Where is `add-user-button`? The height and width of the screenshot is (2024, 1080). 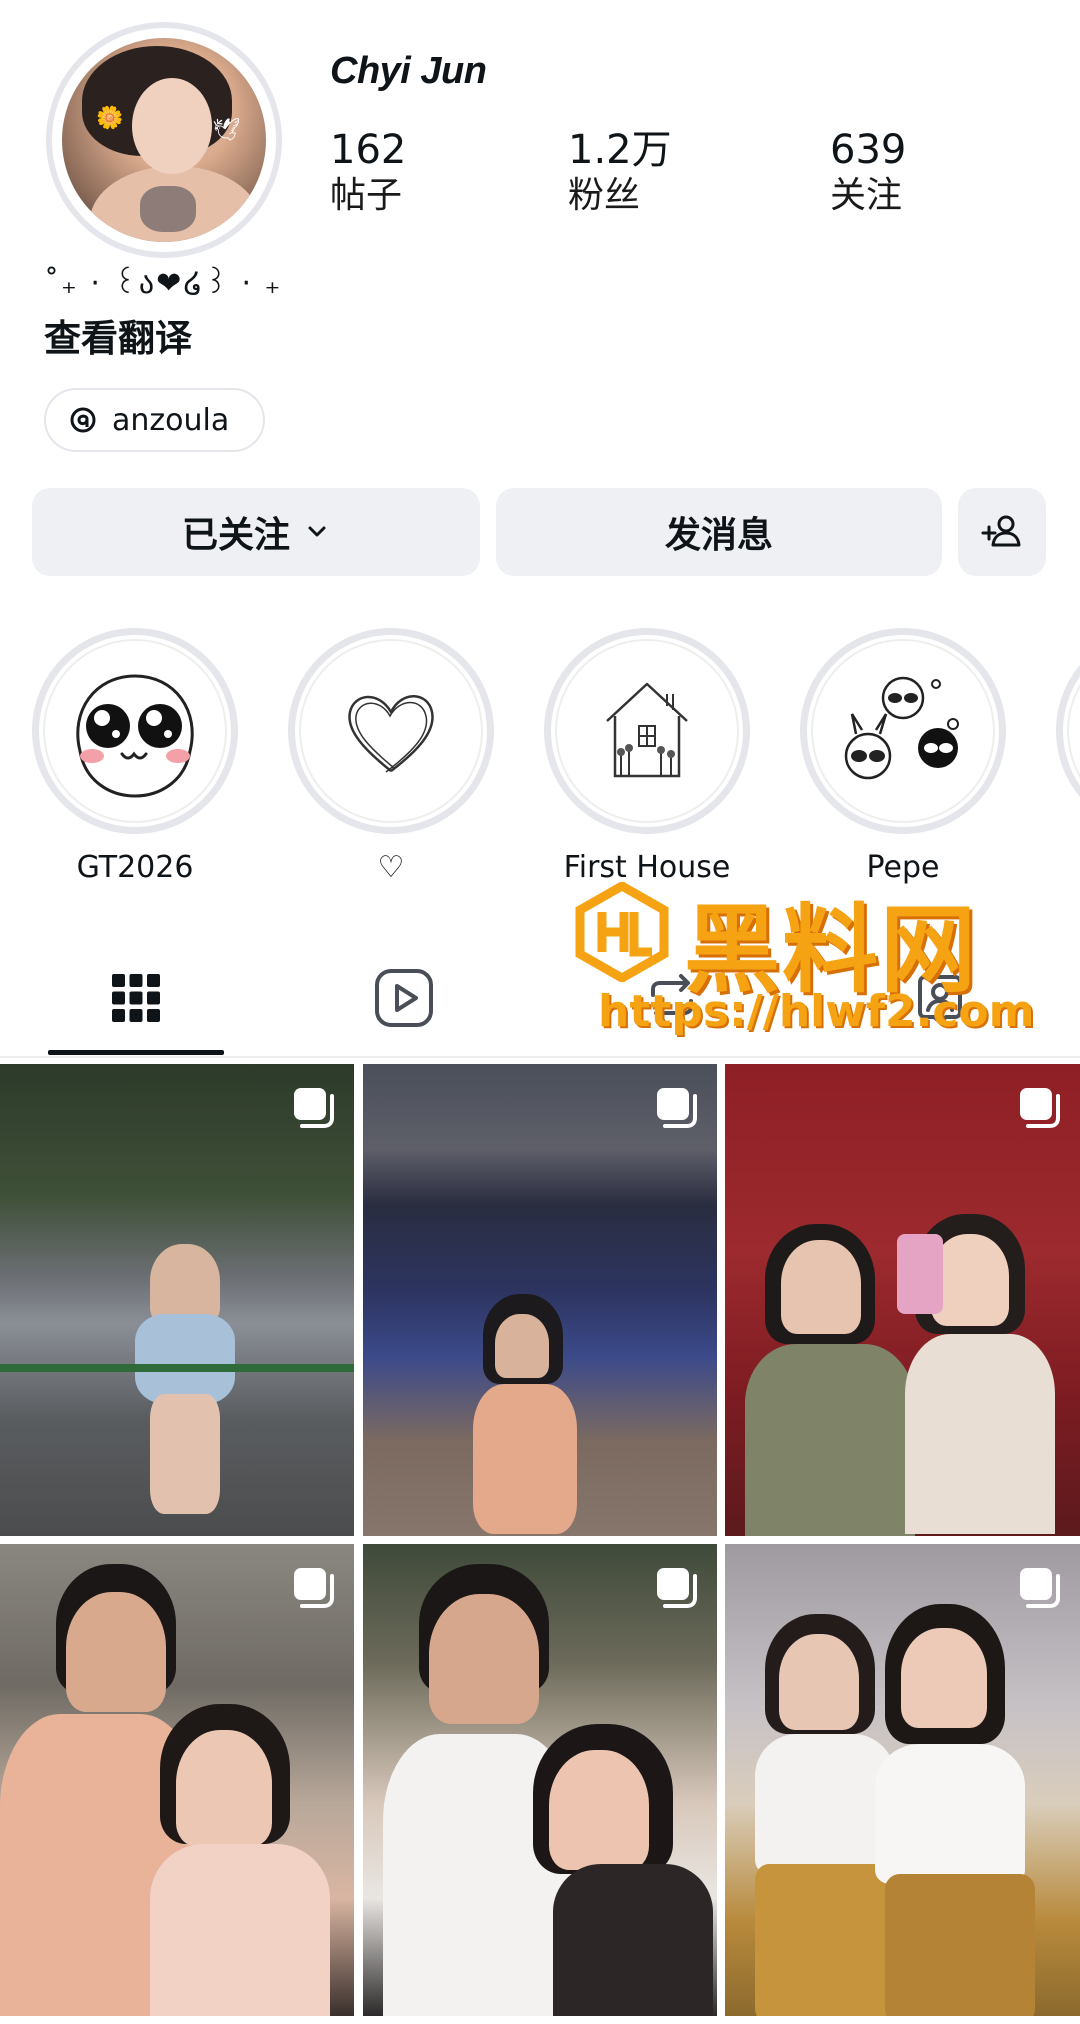 add-user-button is located at coordinates (1002, 532).